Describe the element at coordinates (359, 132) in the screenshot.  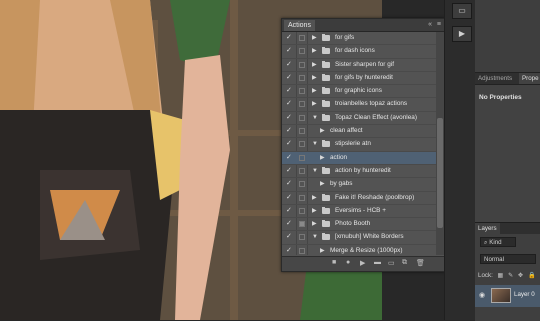
I see `action-row: ✓ ▶ clean affect` at that location.